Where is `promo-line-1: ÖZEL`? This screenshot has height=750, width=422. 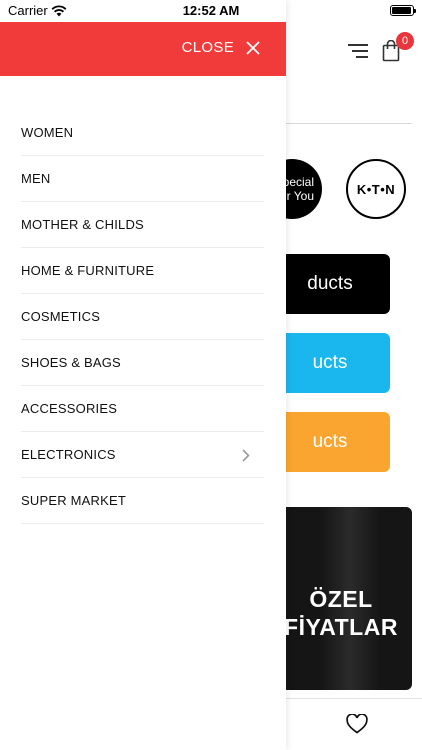
promo-line-1: ÖZEL is located at coordinates (341, 599).